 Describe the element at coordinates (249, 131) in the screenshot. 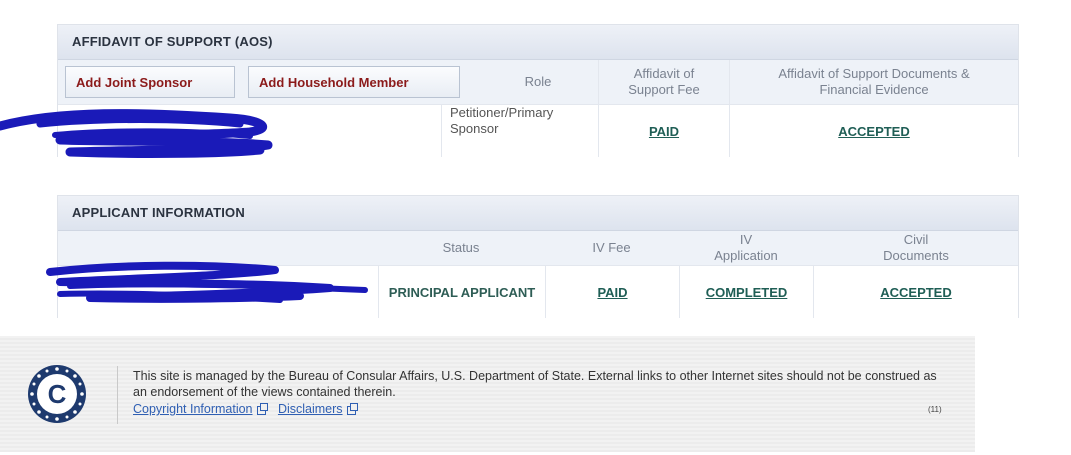

I see `sponsor-name-redacted` at that location.